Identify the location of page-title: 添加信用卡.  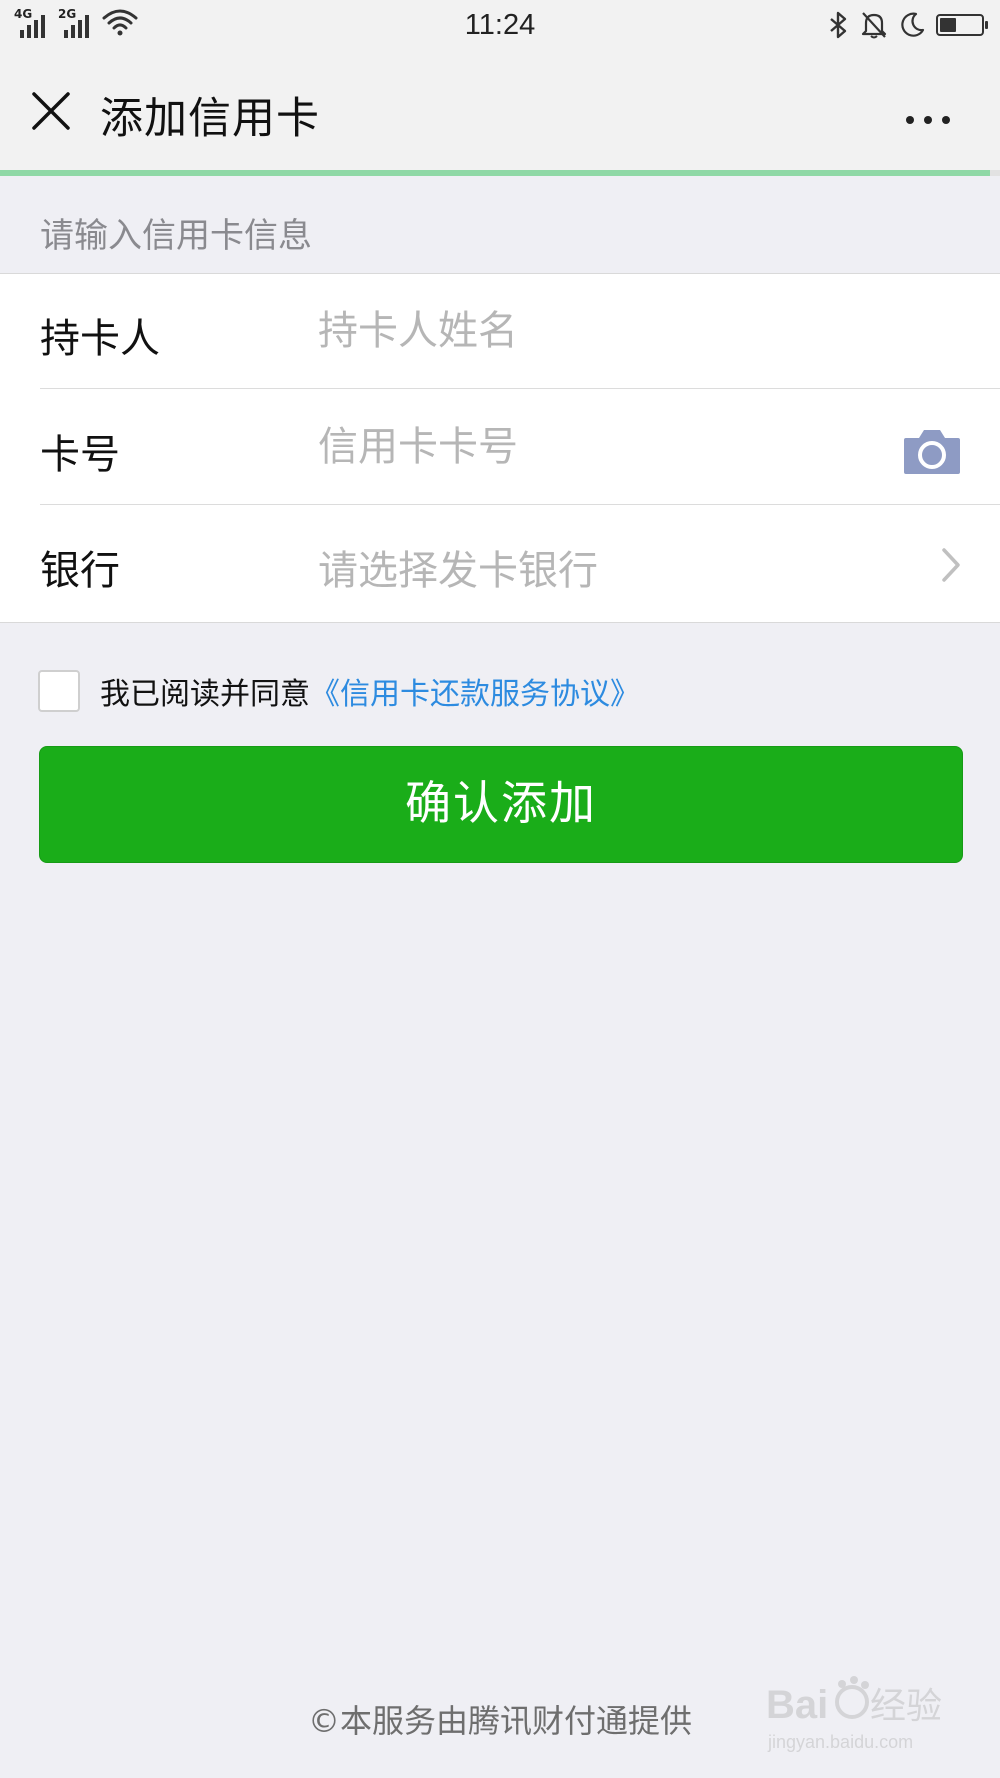
(210, 119).